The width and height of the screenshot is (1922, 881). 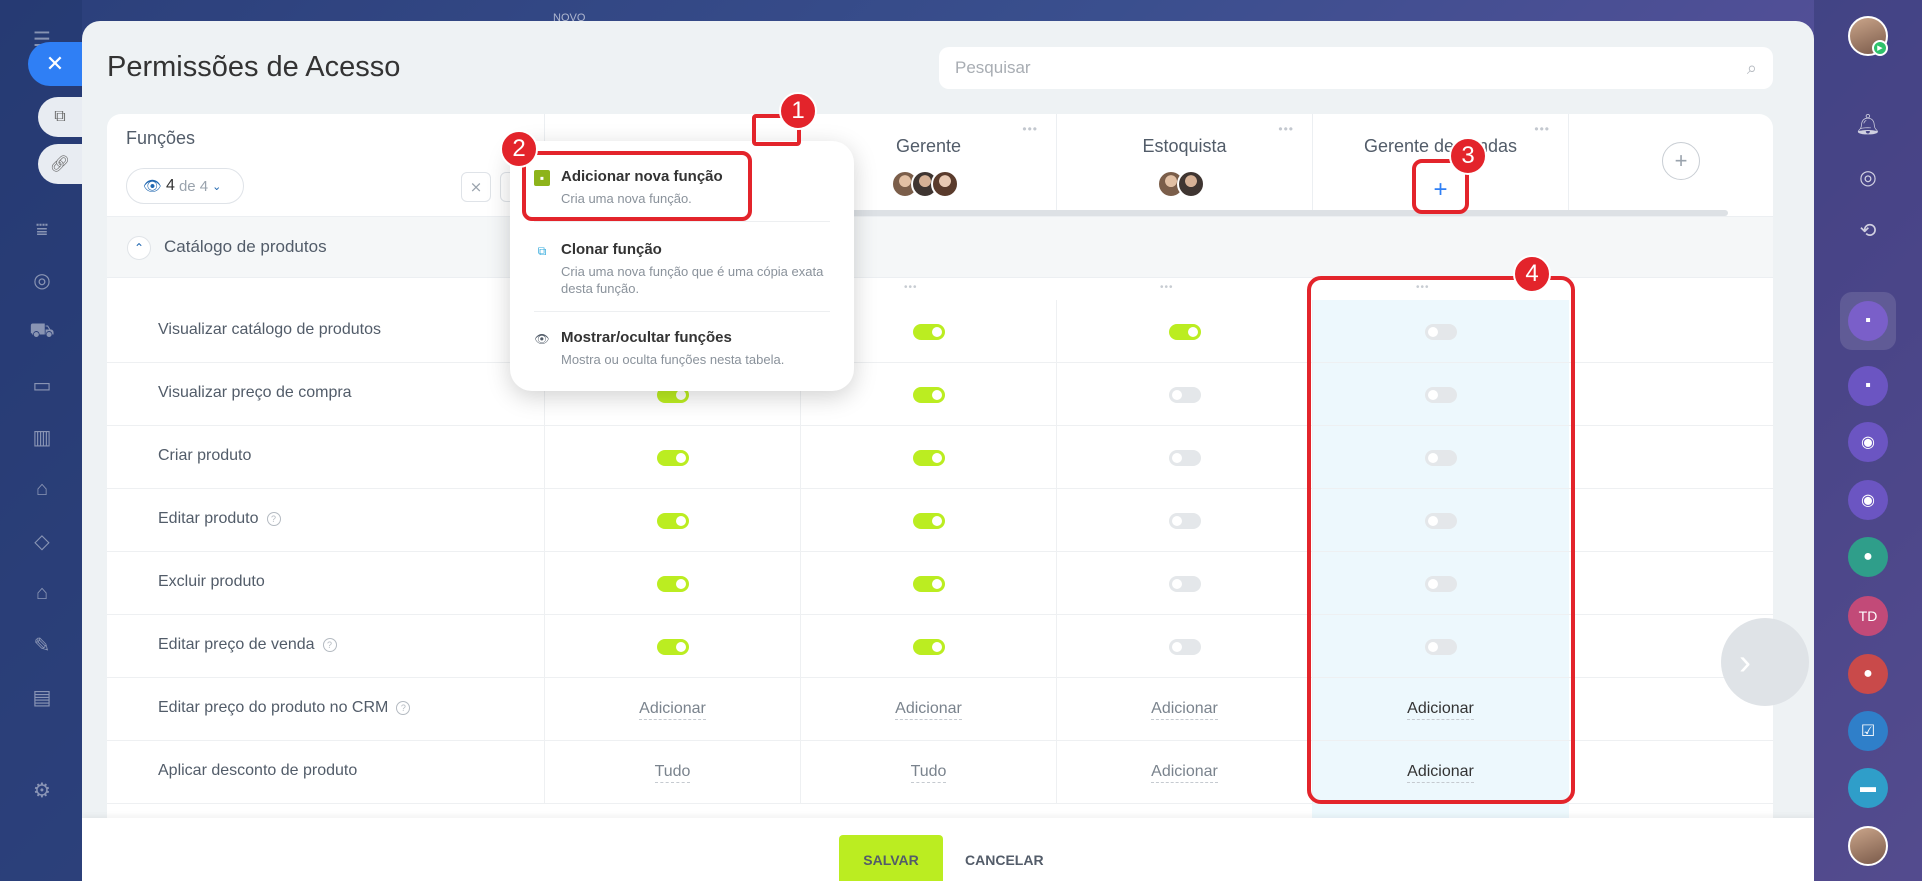 What do you see at coordinates (1468, 156) in the screenshot?
I see `annotation-badge-3: 3` at bounding box center [1468, 156].